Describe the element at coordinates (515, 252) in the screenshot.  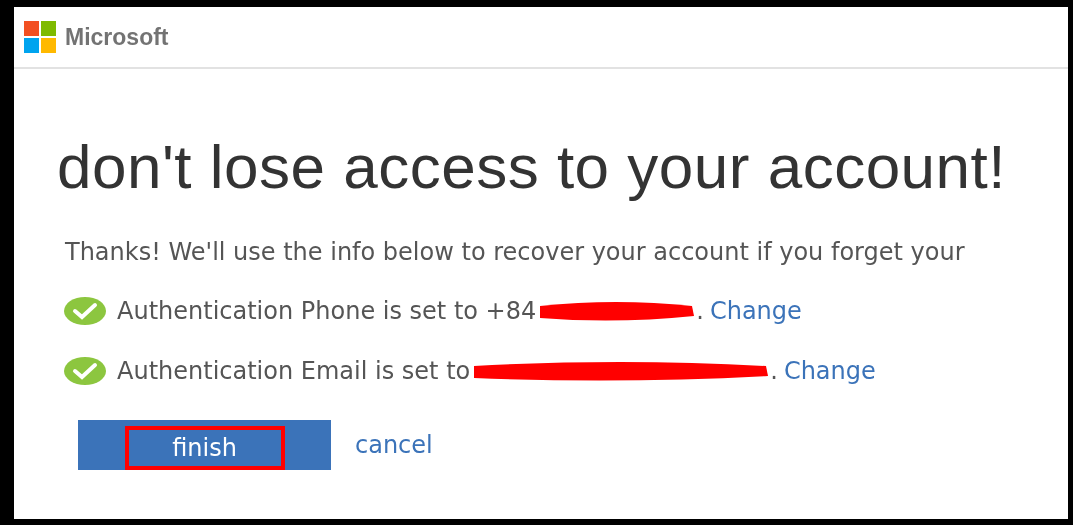
I see `intro-text: Thanks! We'll use the info below to recover your account if you forget your` at that location.